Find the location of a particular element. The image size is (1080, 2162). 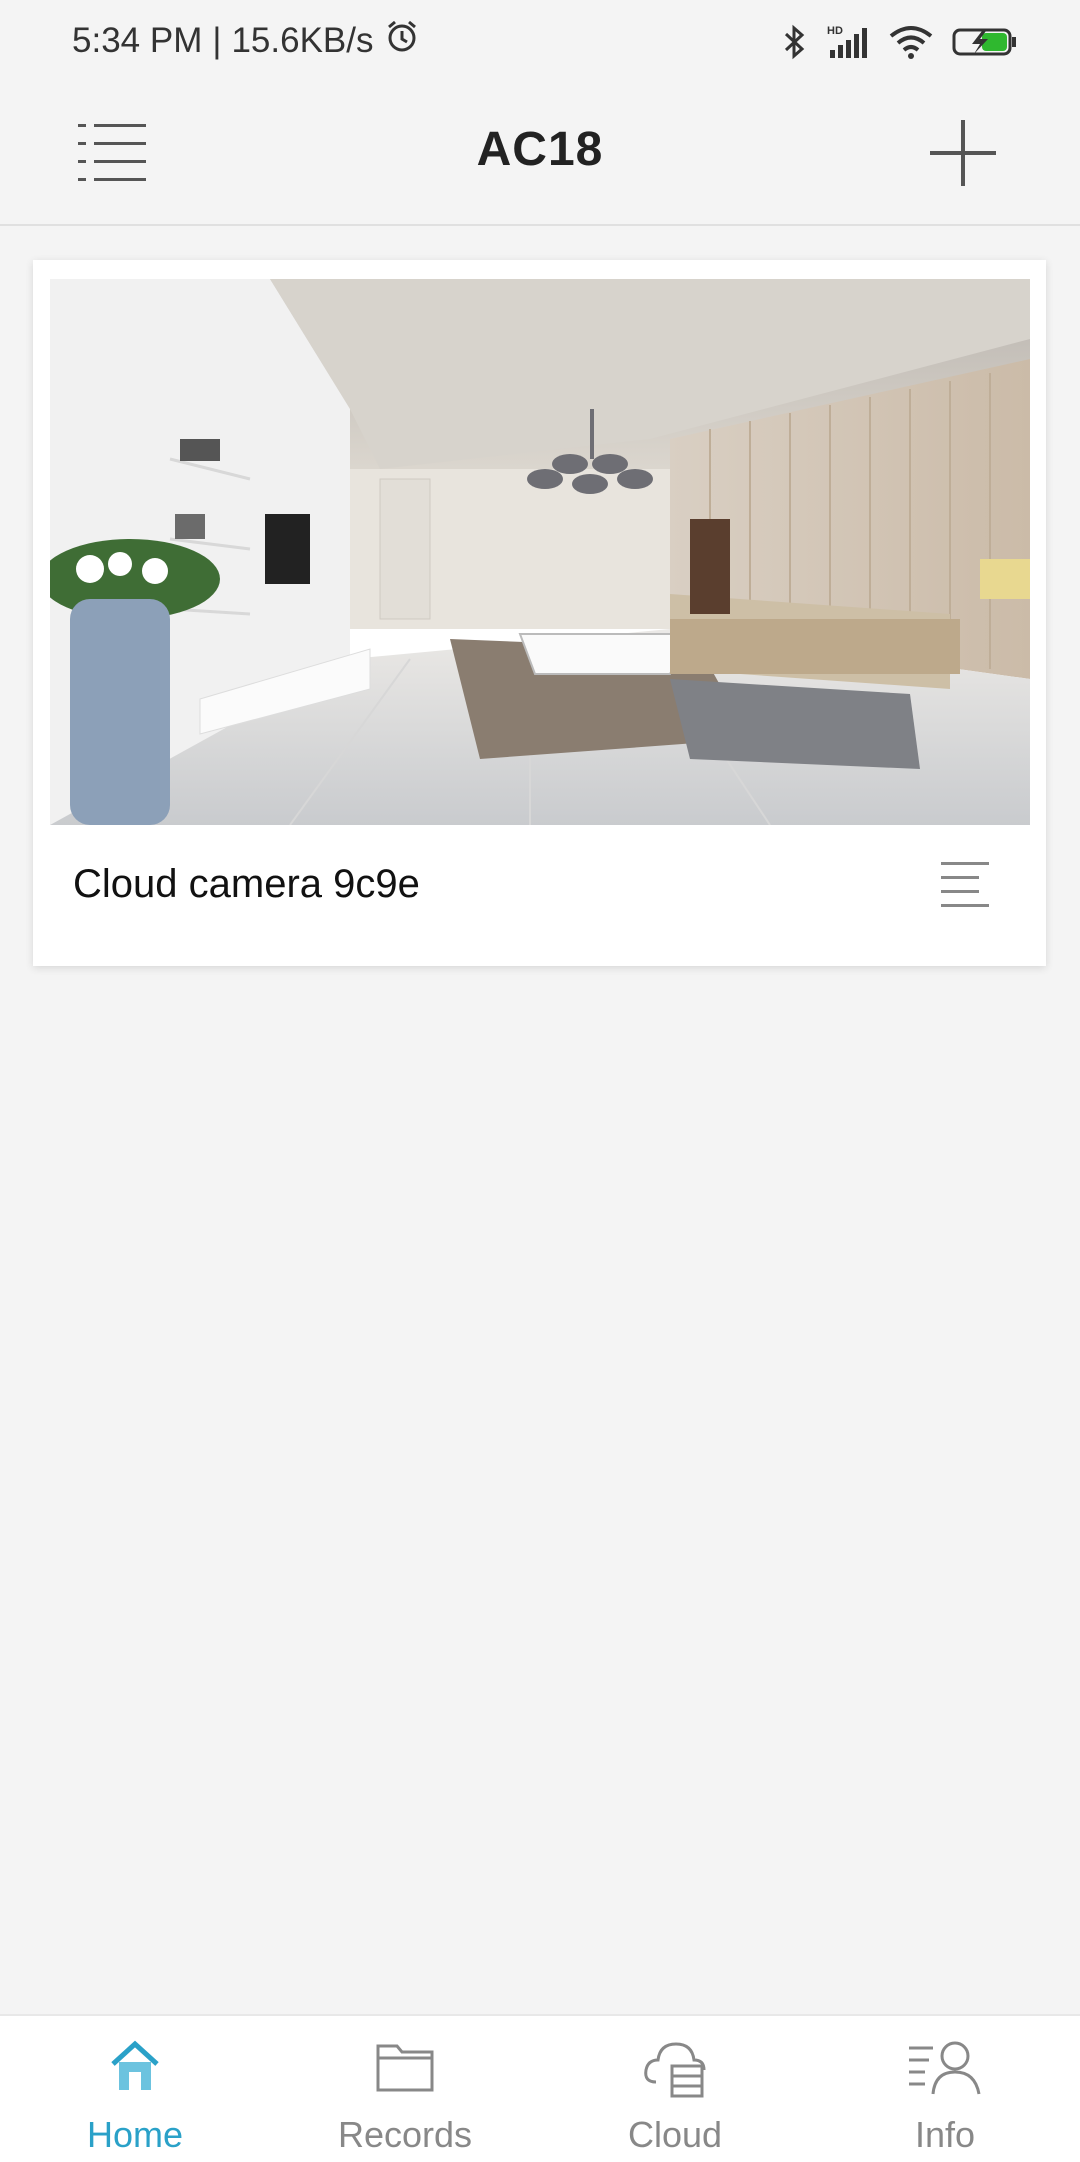

nav-info-label: Info is located at coordinates (945, 2134).